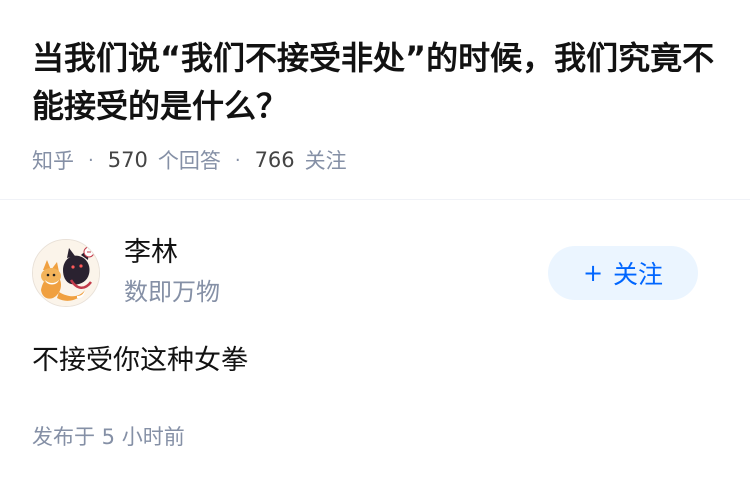 This screenshot has height=490, width=750. Describe the element at coordinates (127, 160) in the screenshot. I see `answer-count: 570` at that location.